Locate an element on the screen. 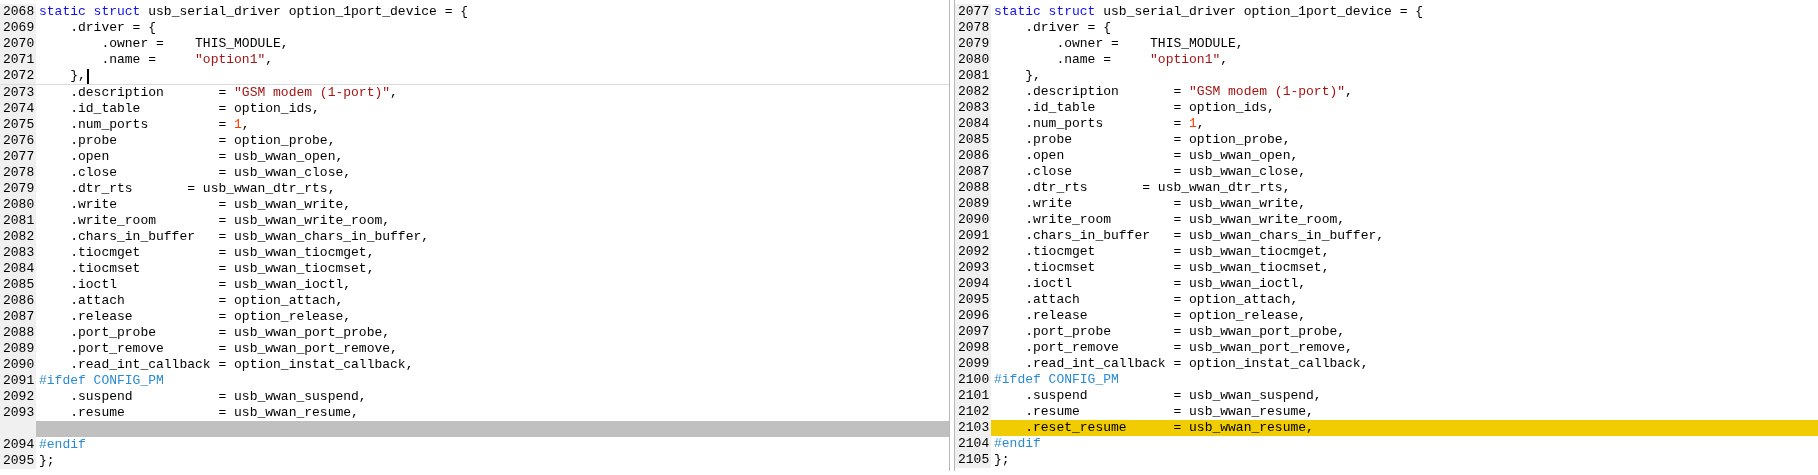 The height and width of the screenshot is (475, 1818). line-number: 2070 is located at coordinates (18, 44).